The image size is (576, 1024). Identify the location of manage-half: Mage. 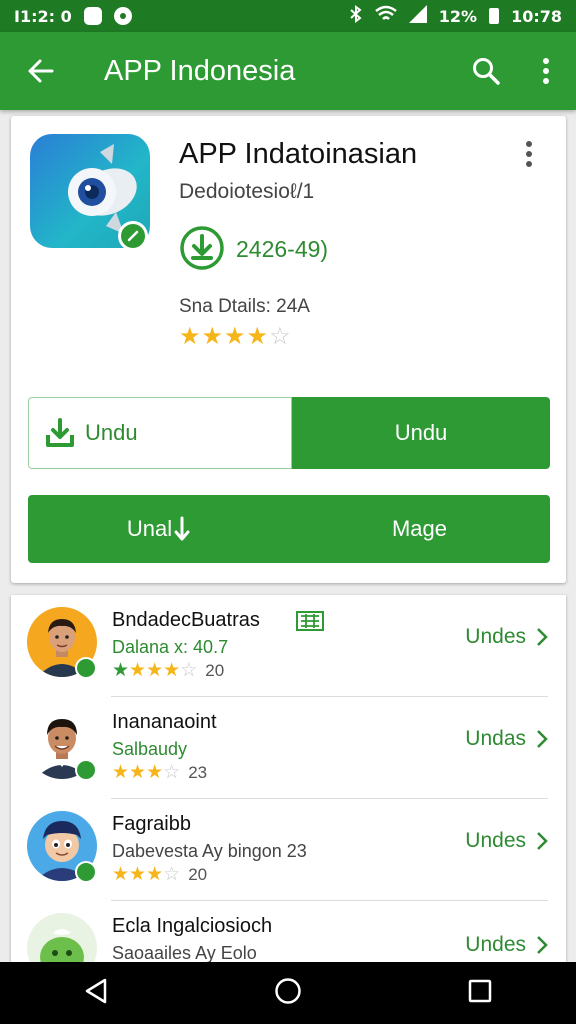
(419, 529).